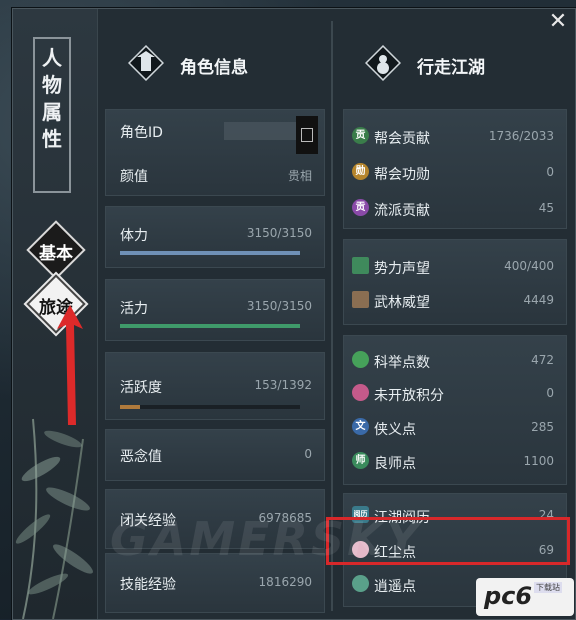 The width and height of the screenshot is (576, 620). I want to click on reputation-group: 势力声望 400/400 武林威望 4449, so click(455, 282).